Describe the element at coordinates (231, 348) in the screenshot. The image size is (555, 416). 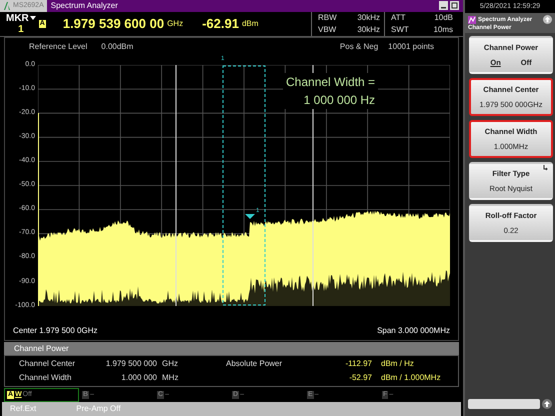
I see `results-header: Channel Power` at that location.